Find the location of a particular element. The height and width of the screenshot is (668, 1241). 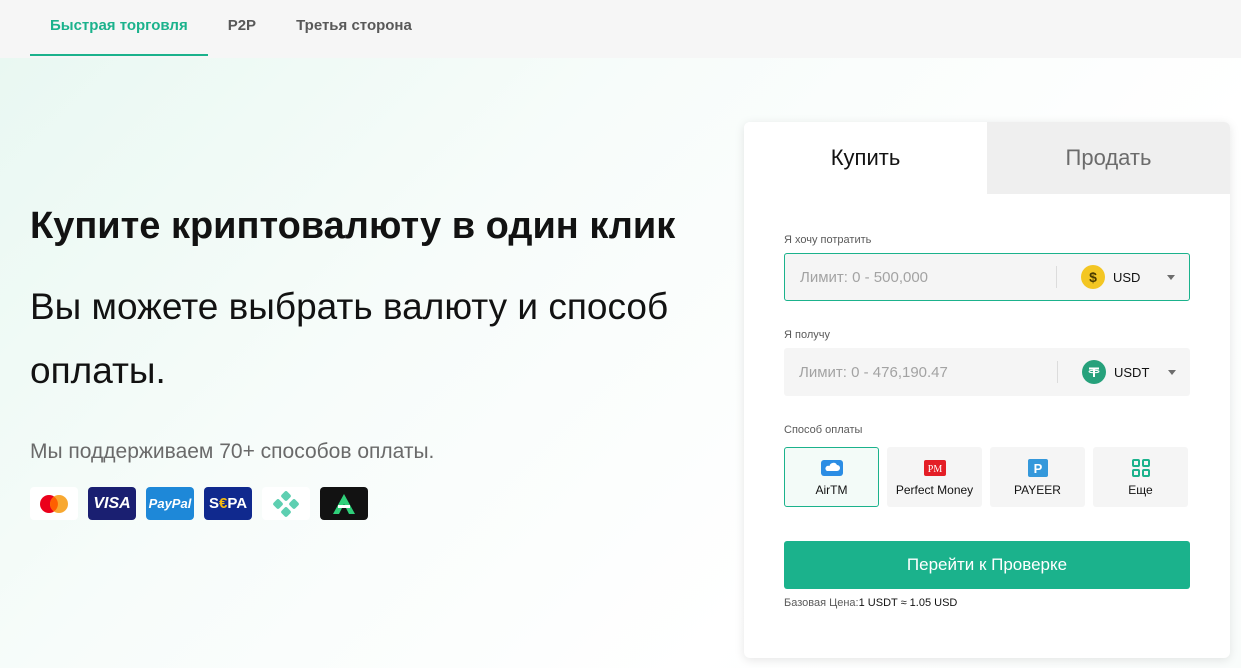

airtm-cloud-icon is located at coordinates (832, 468).